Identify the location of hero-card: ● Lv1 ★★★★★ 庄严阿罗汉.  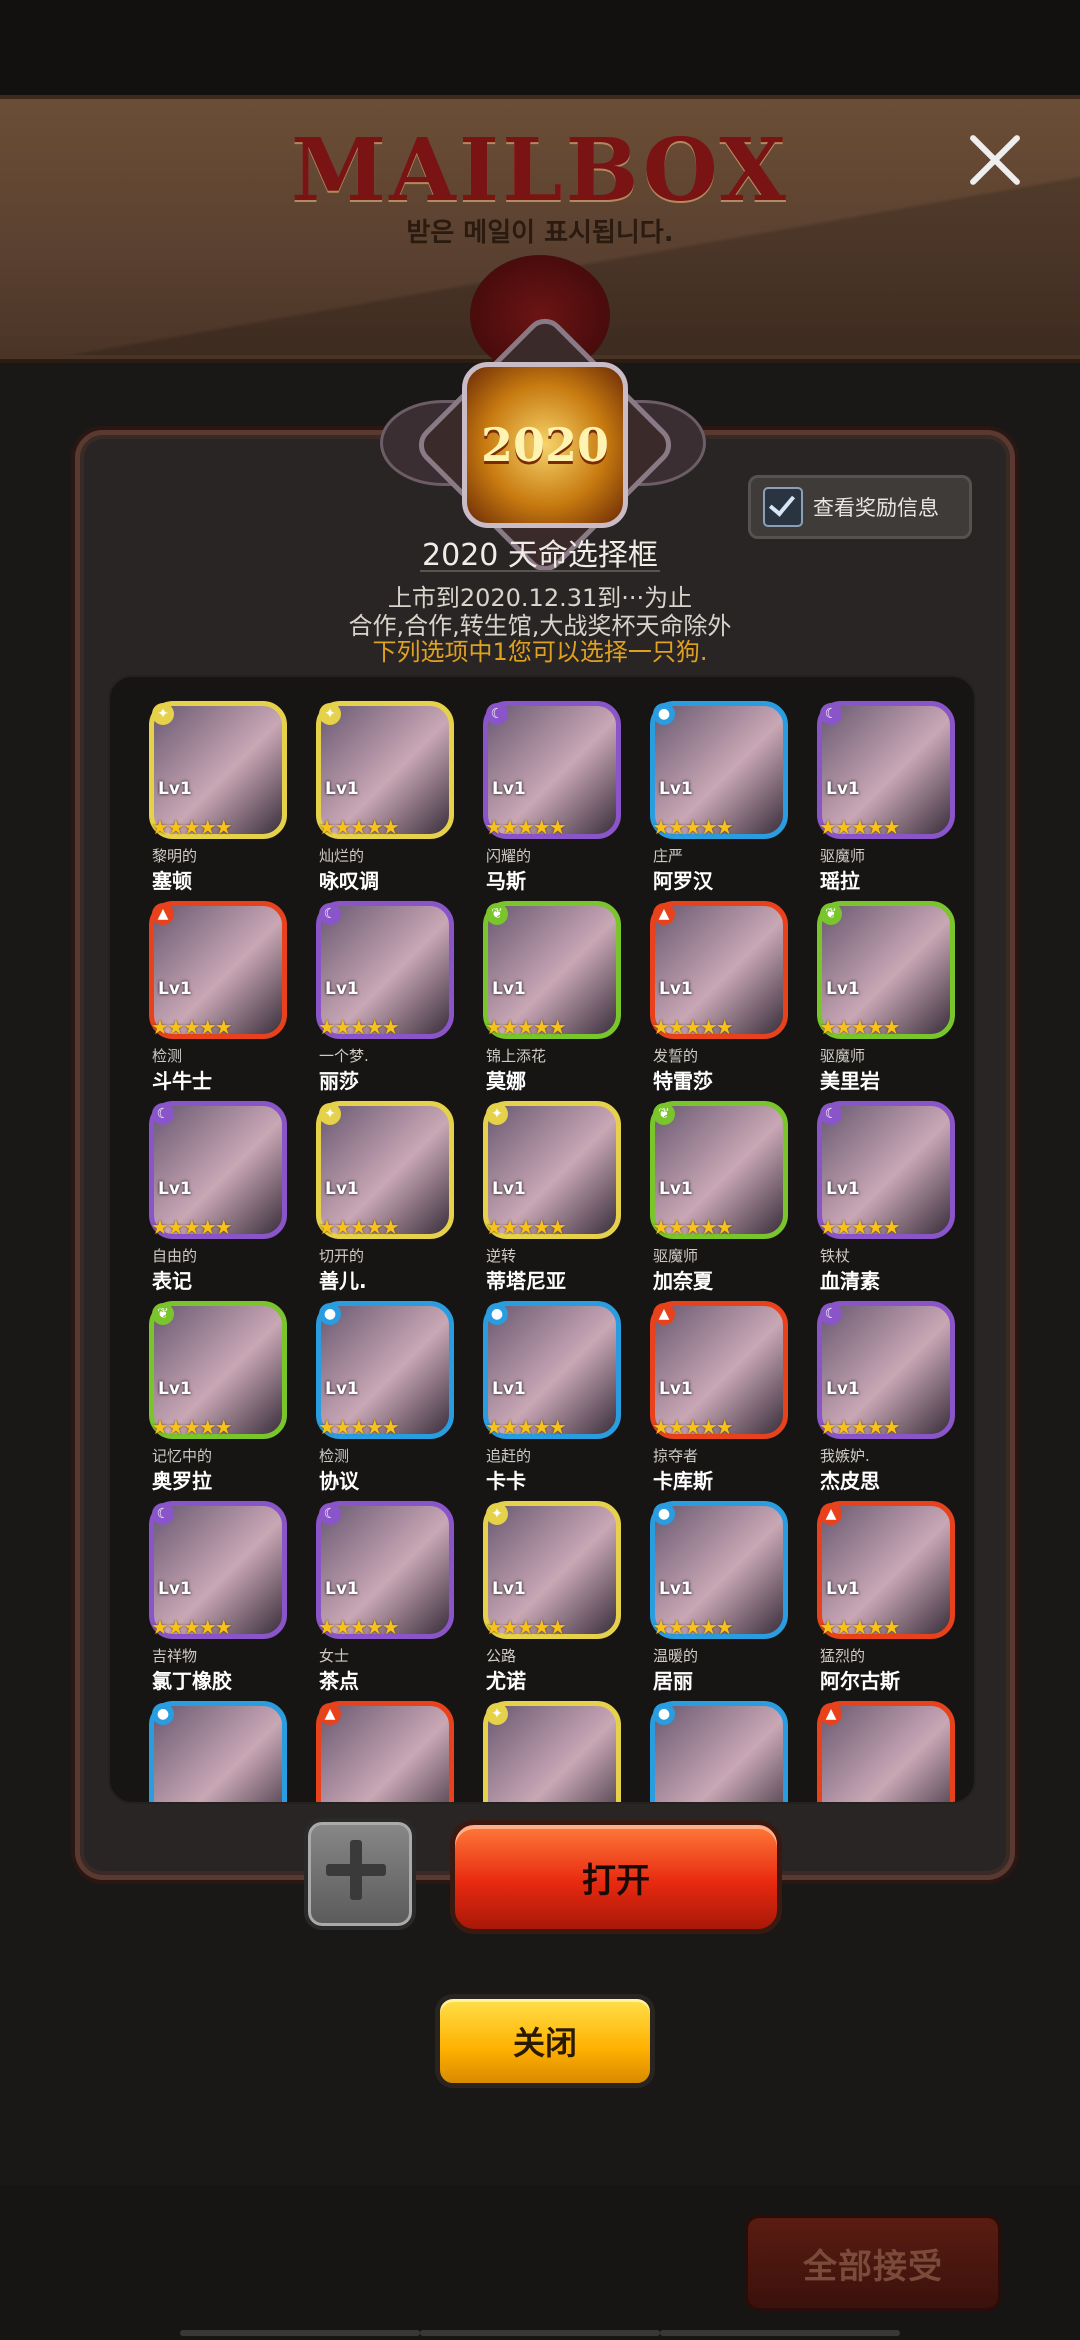
(716, 799).